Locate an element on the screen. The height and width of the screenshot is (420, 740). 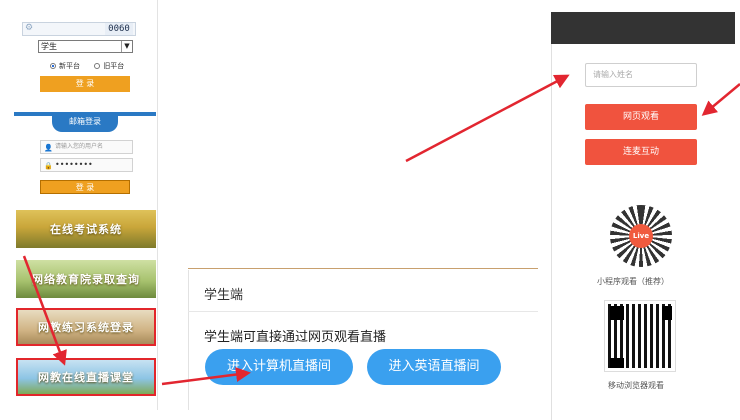
arrow-to-name-input is located at coordinates (487, 118).